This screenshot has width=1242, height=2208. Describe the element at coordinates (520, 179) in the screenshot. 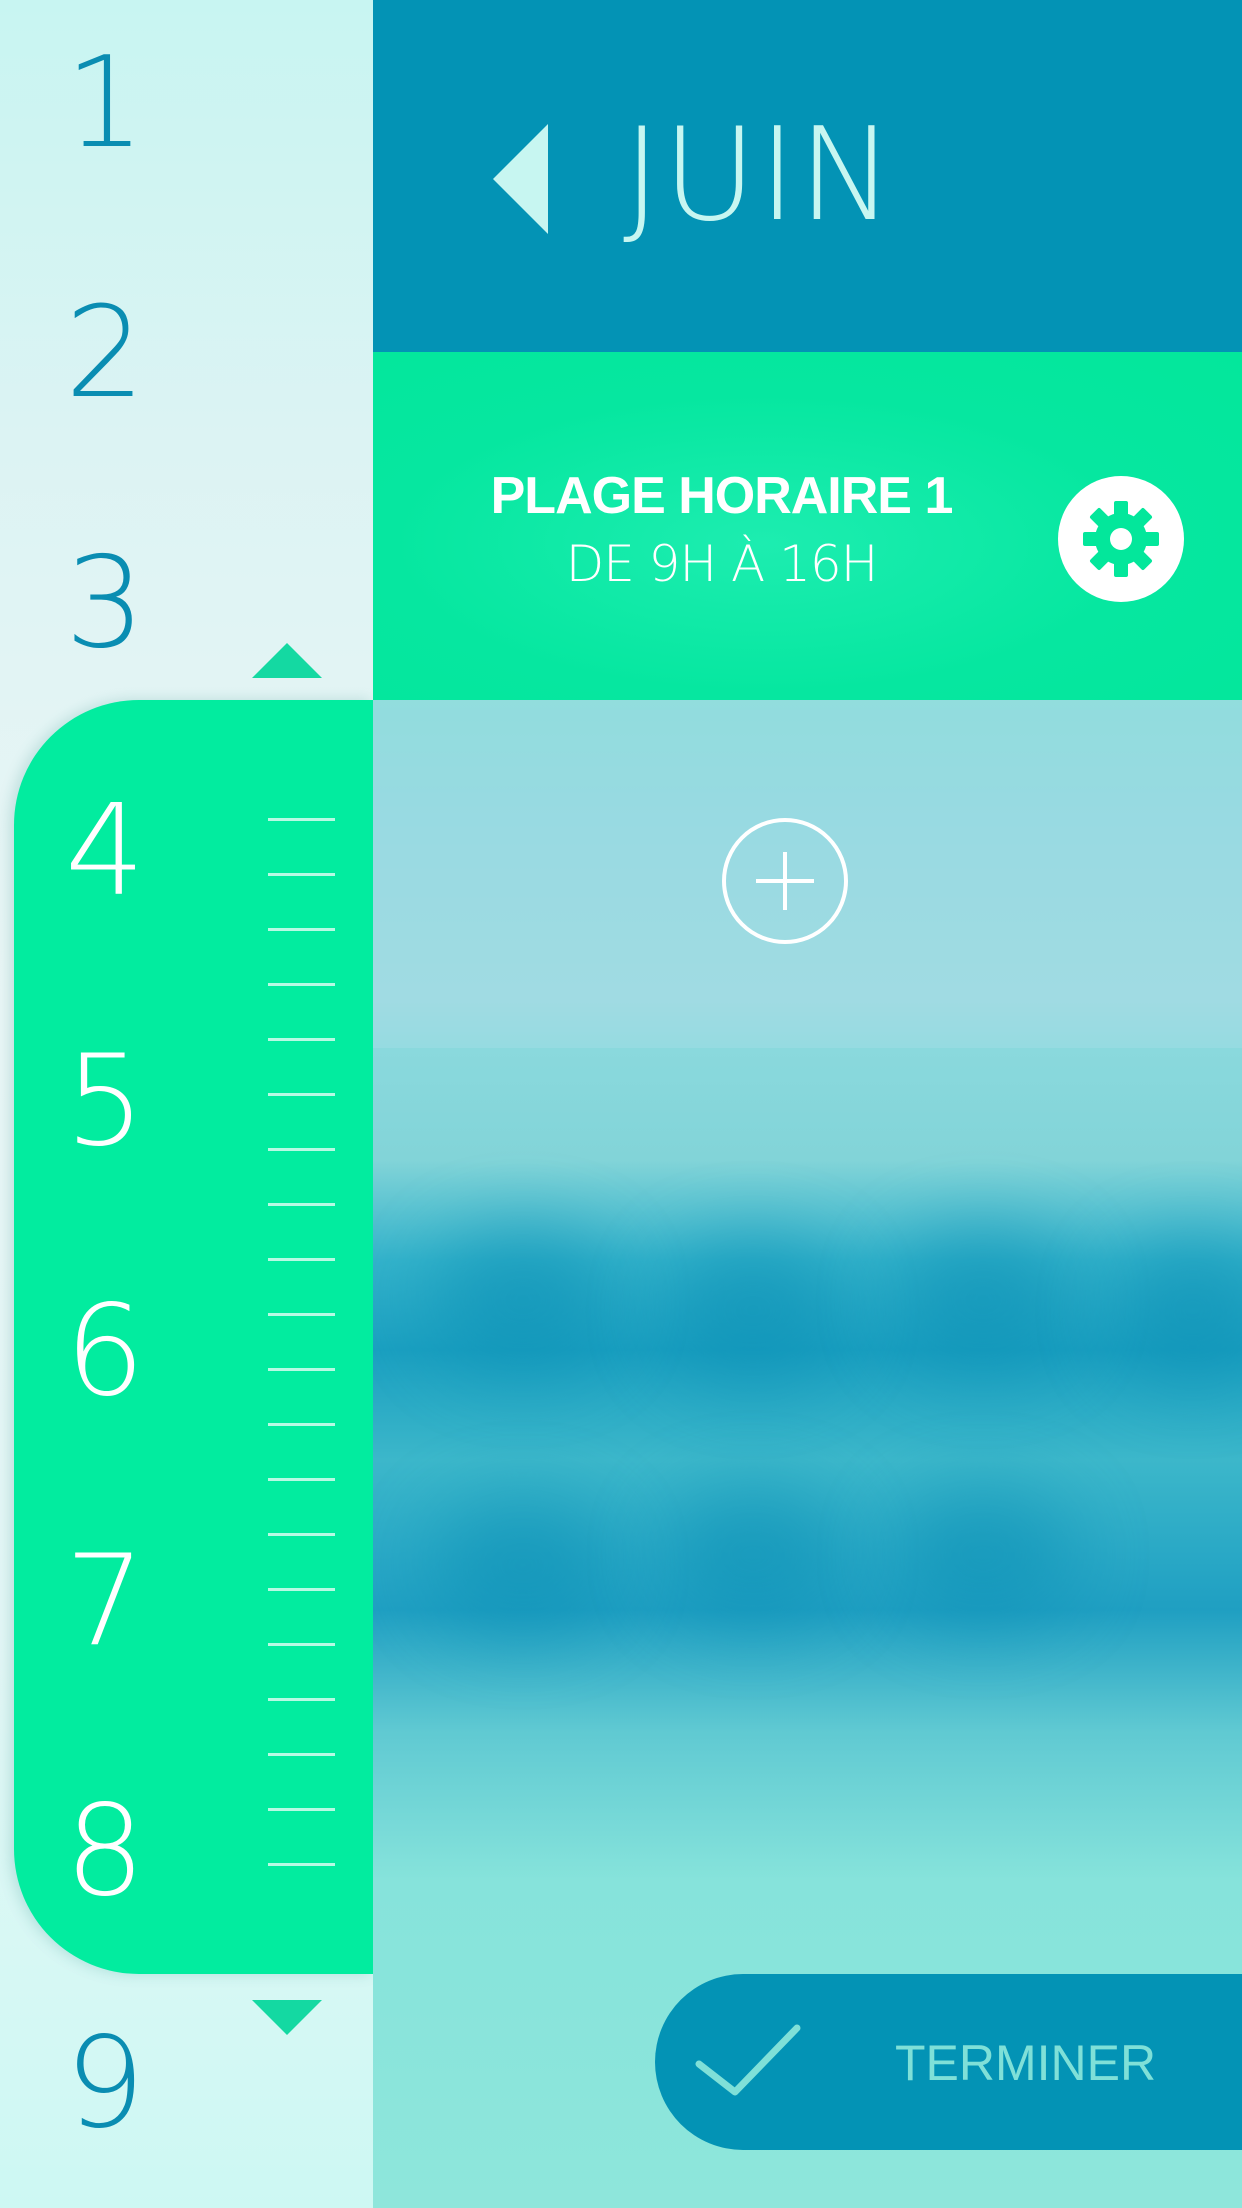

I see `triangle-left-icon` at that location.